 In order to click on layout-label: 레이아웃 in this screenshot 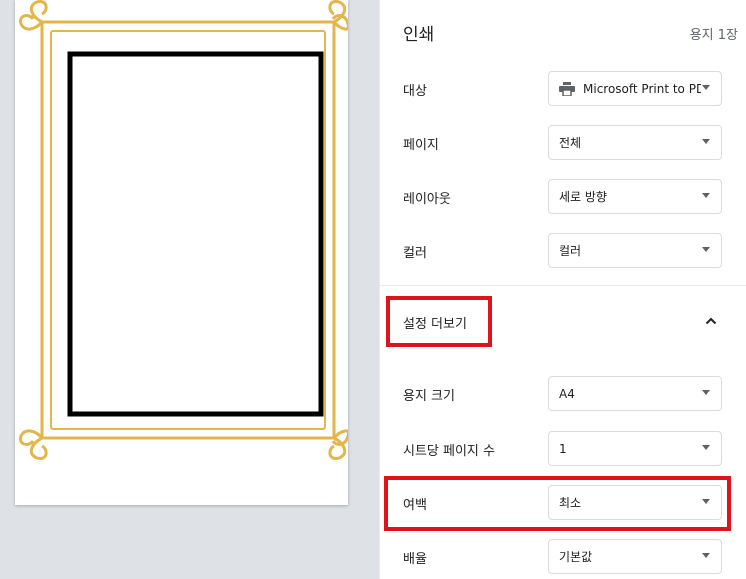, I will do `click(427, 199)`.